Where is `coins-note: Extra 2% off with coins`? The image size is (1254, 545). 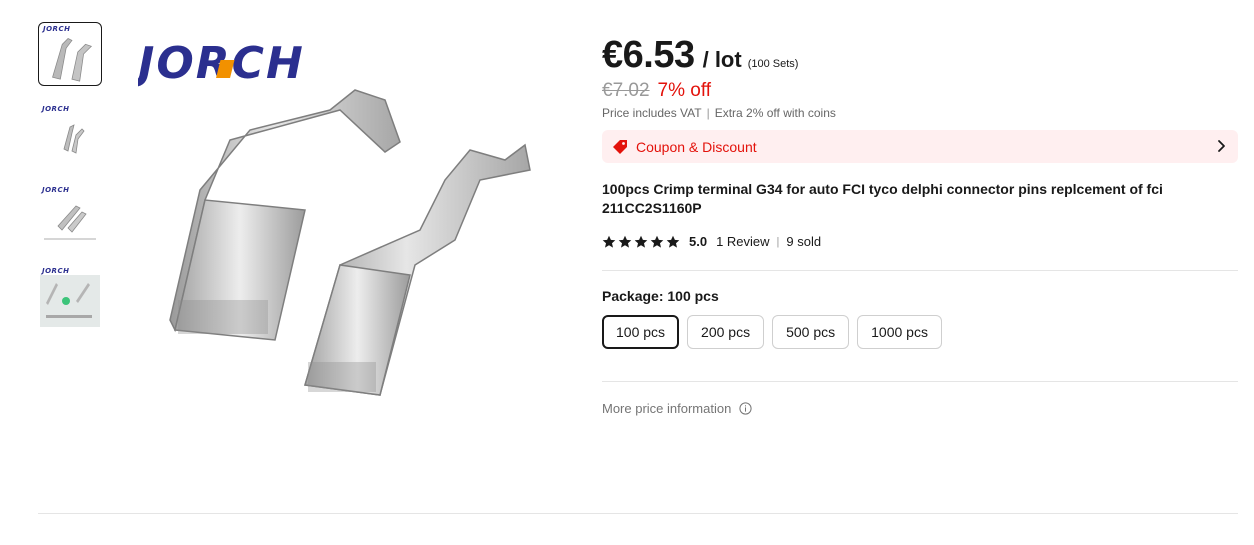
coins-note: Extra 2% off with coins is located at coordinates (775, 113).